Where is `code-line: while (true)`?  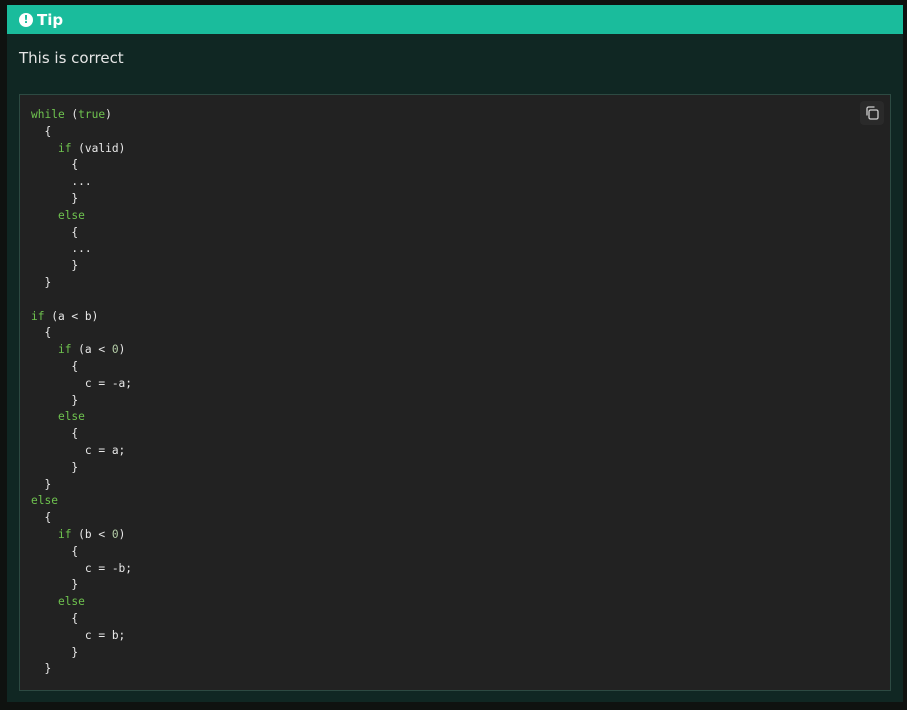 code-line: while (true) is located at coordinates (71, 114).